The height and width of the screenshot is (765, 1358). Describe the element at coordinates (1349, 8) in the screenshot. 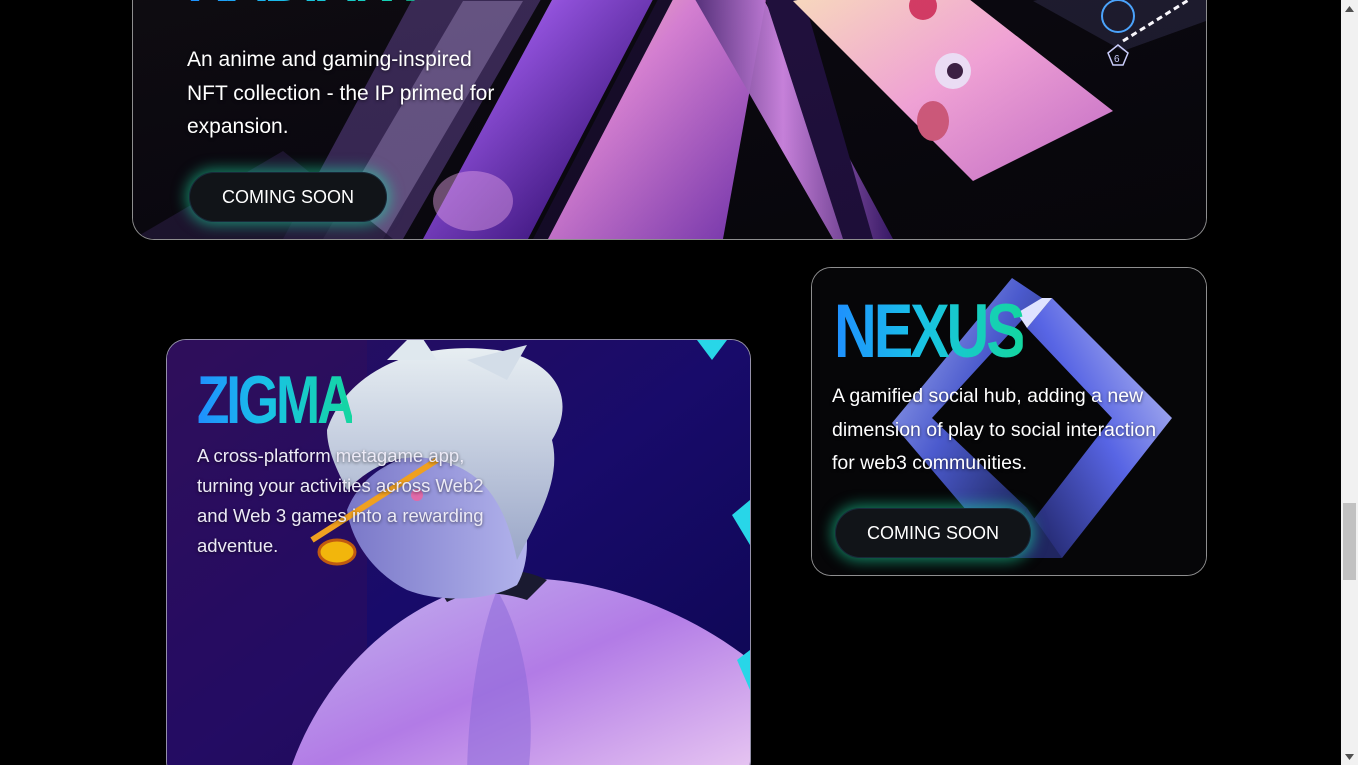

I see `triangle-up-icon` at that location.